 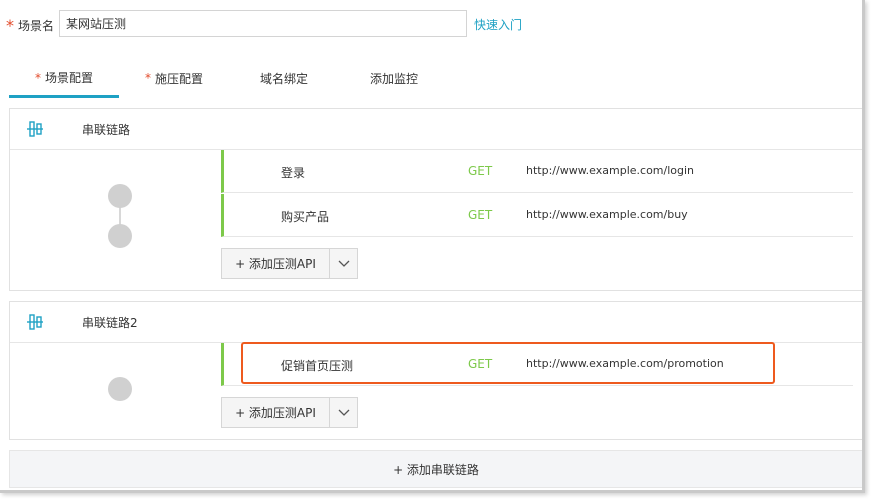 What do you see at coordinates (317, 366) in the screenshot?
I see `api-name: 促销首页压测` at bounding box center [317, 366].